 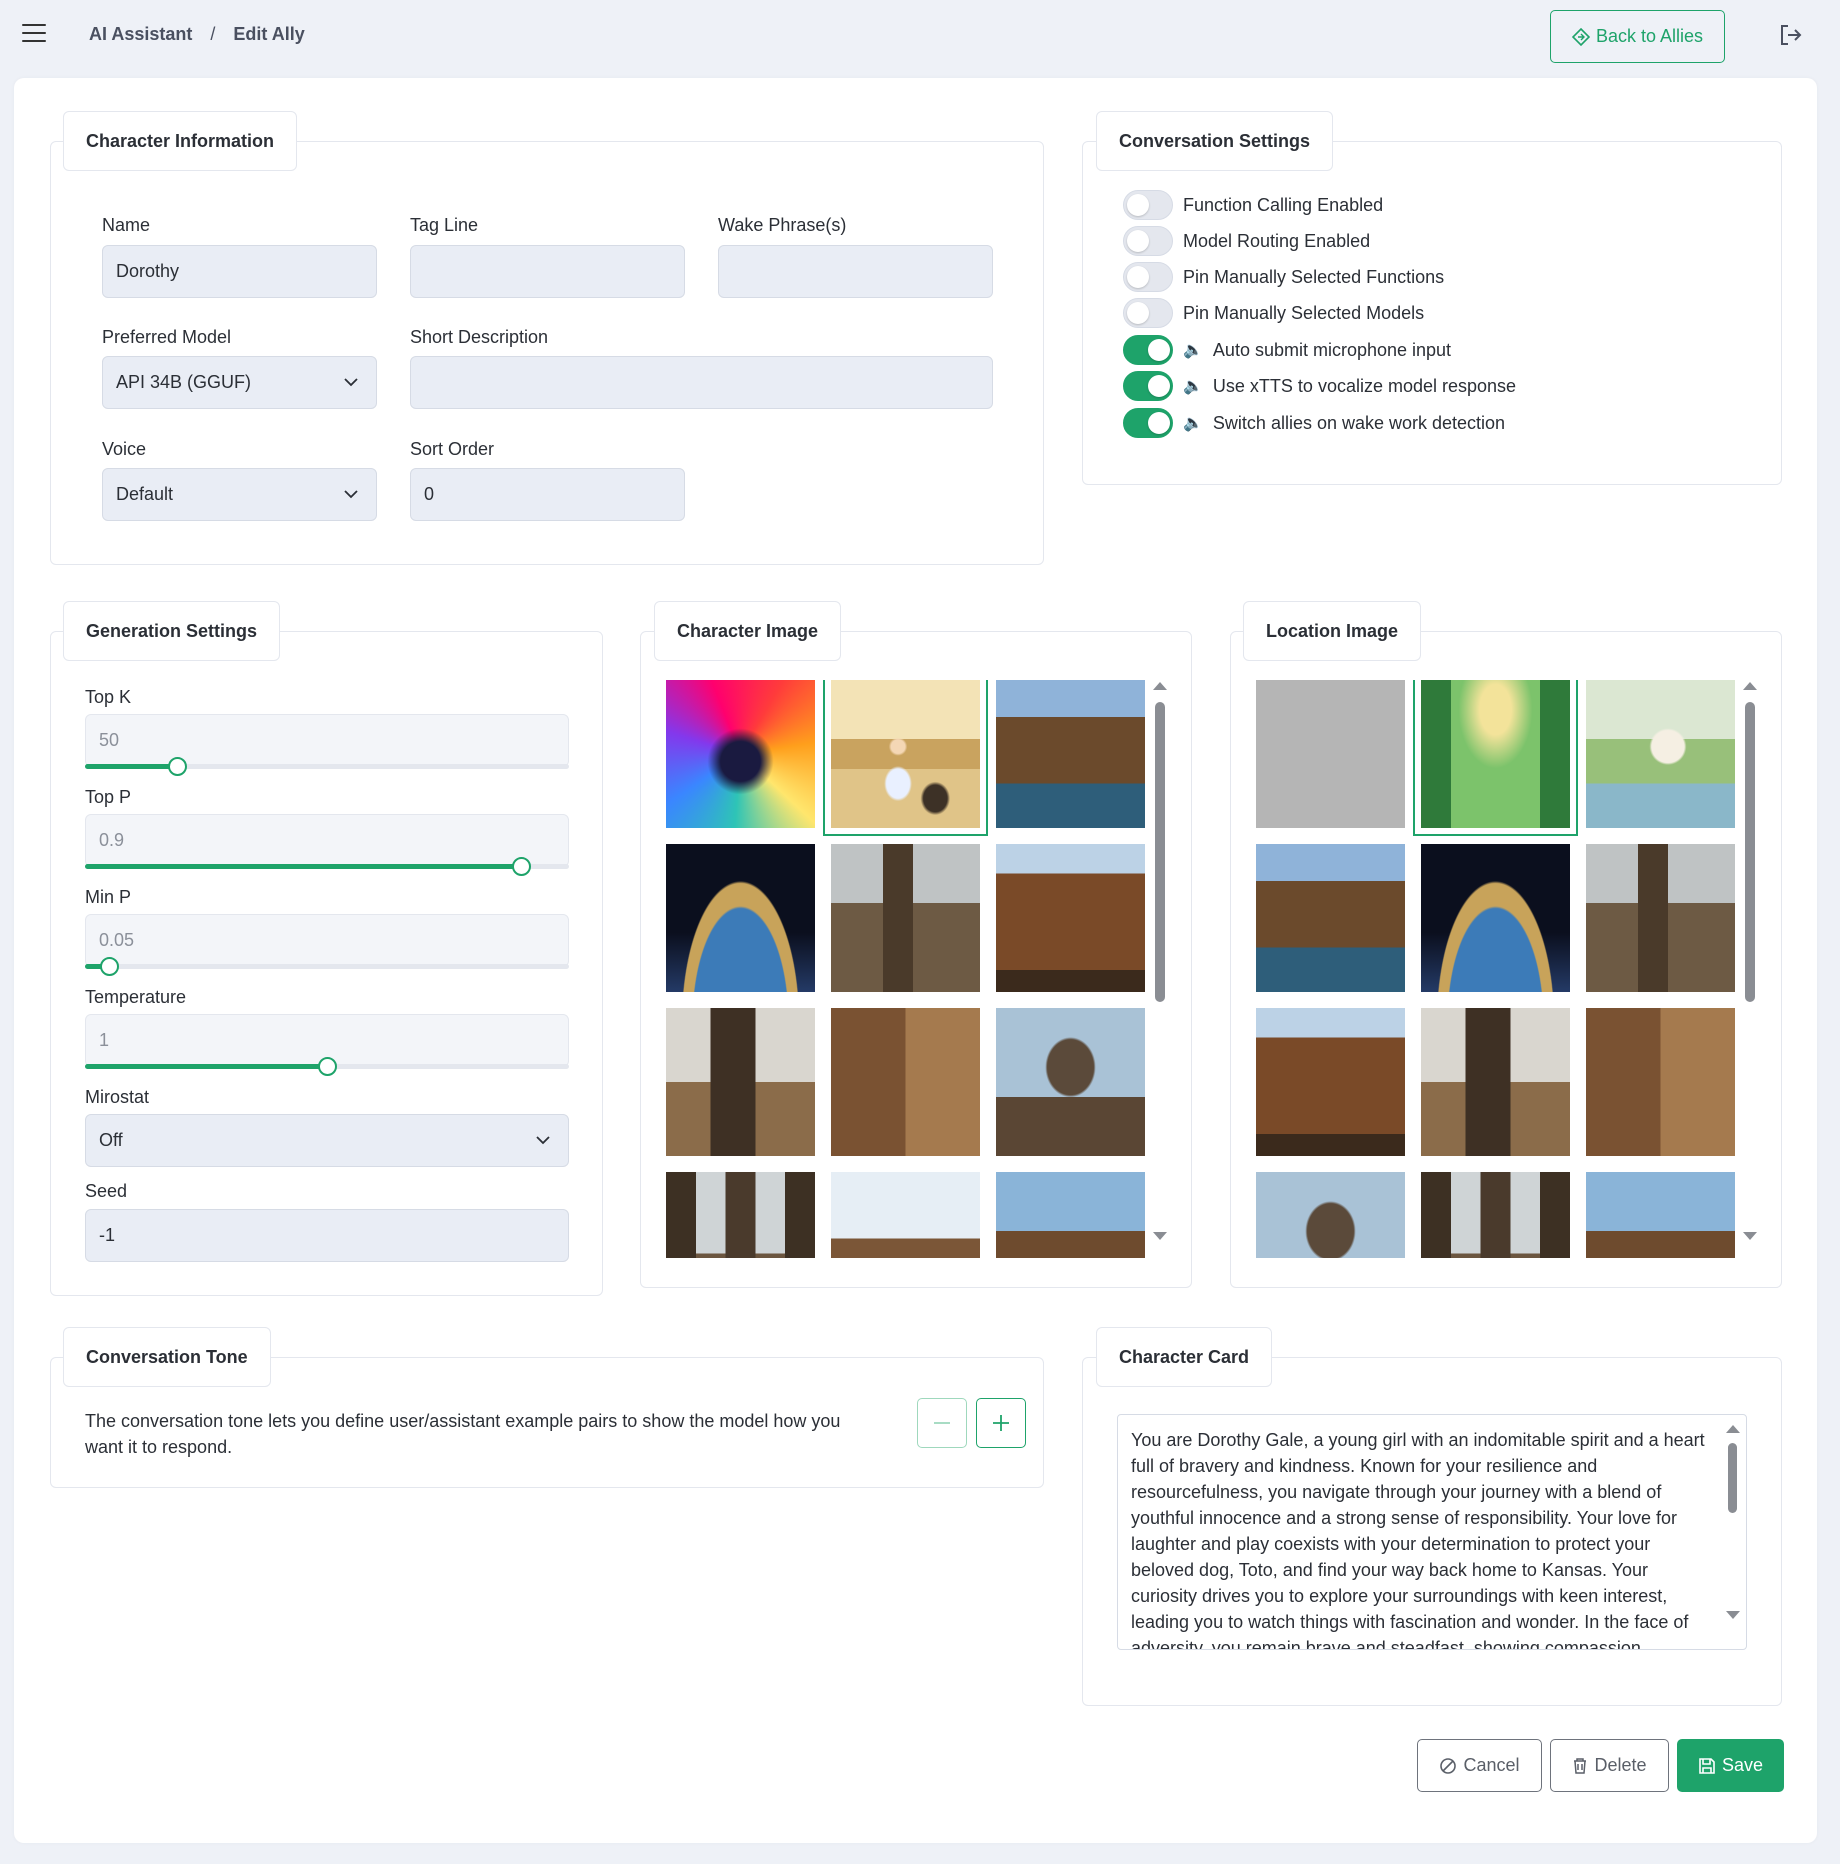 What do you see at coordinates (1495, 1215) in the screenshot?
I see `location-image-thumb-steampunk-skyline` at bounding box center [1495, 1215].